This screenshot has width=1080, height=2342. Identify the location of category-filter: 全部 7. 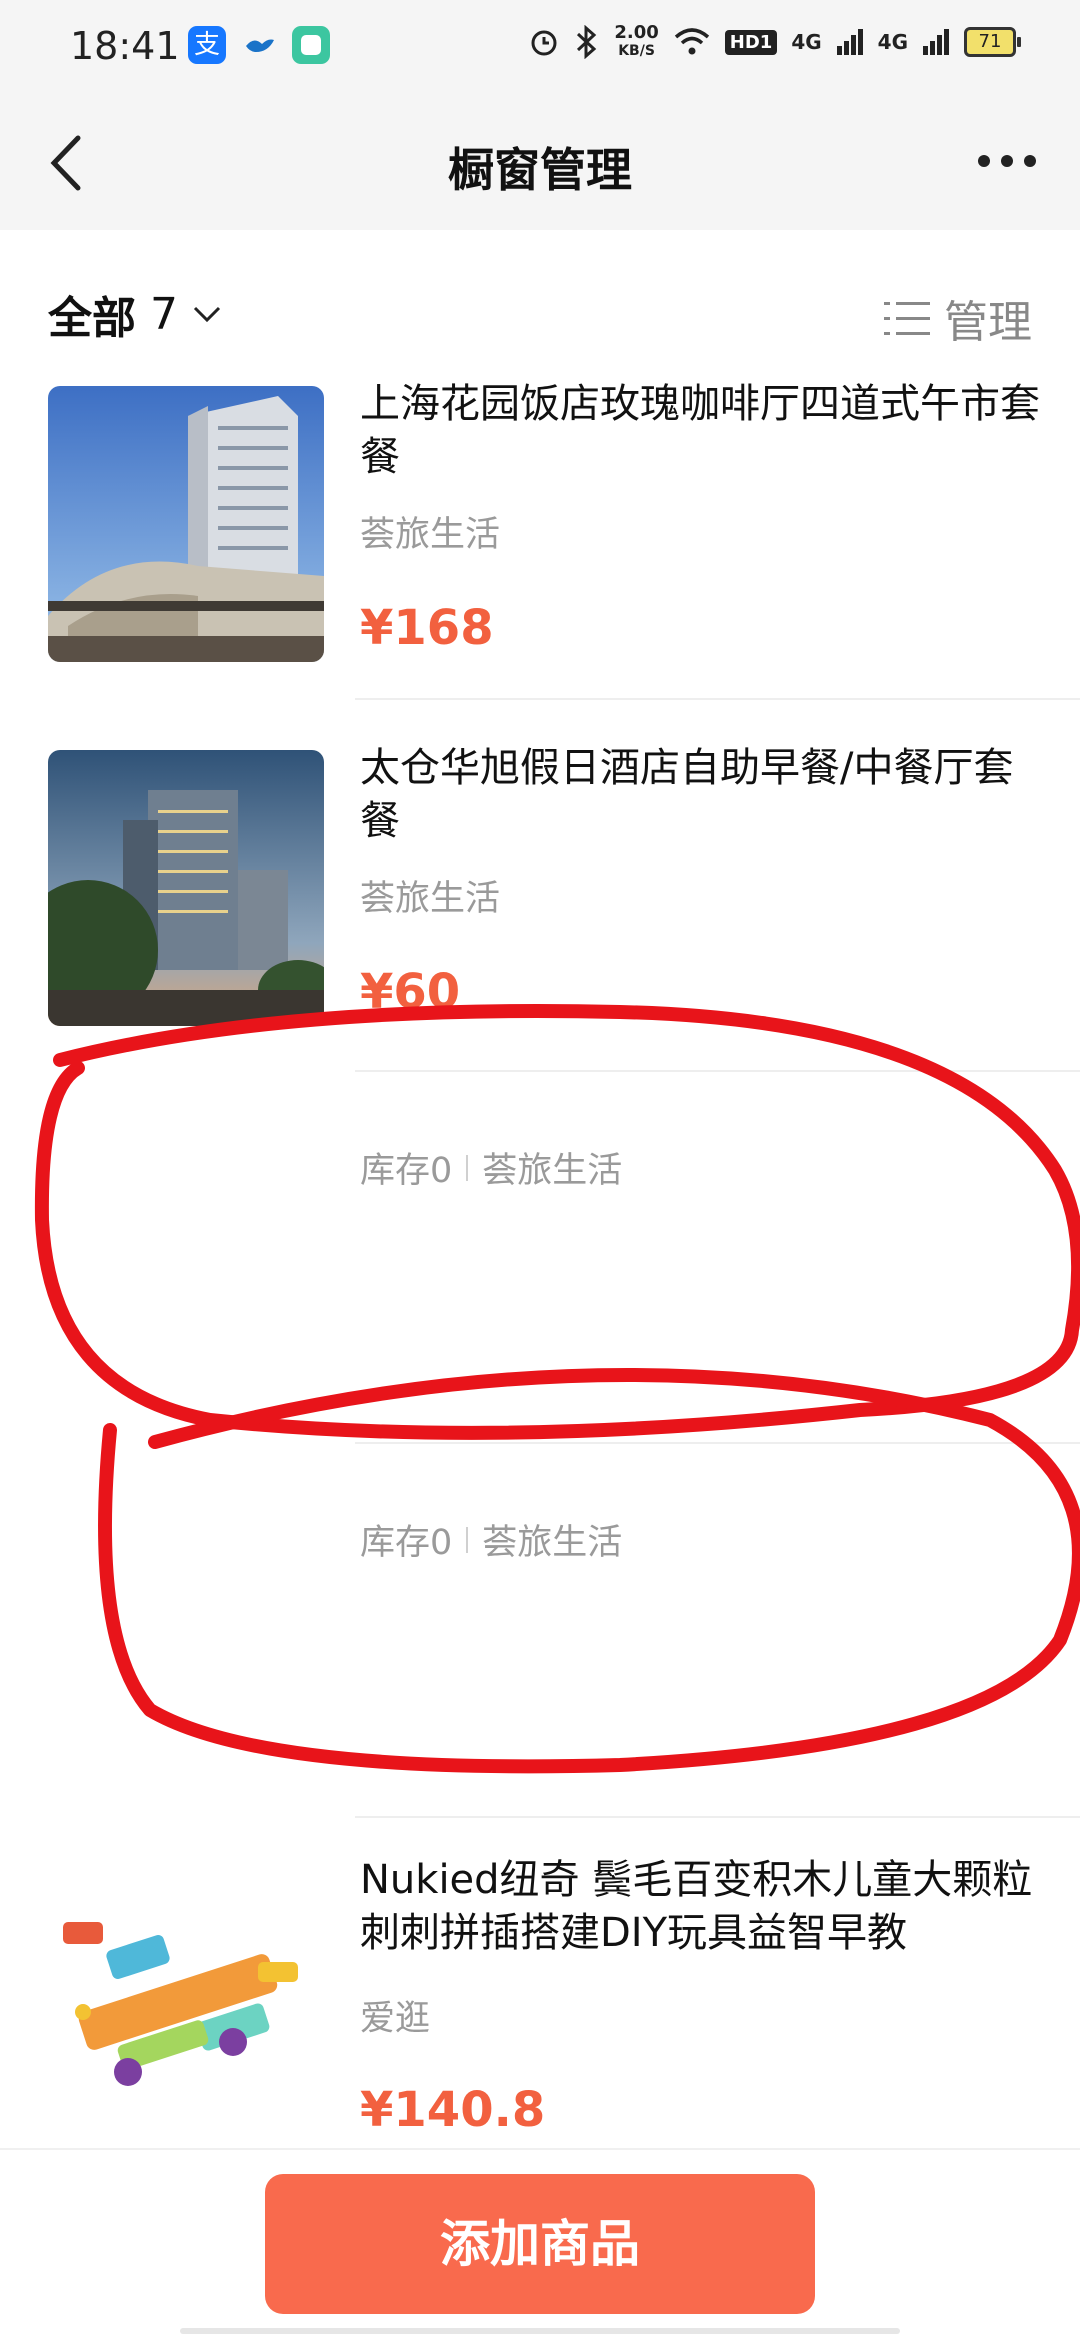
(135, 314).